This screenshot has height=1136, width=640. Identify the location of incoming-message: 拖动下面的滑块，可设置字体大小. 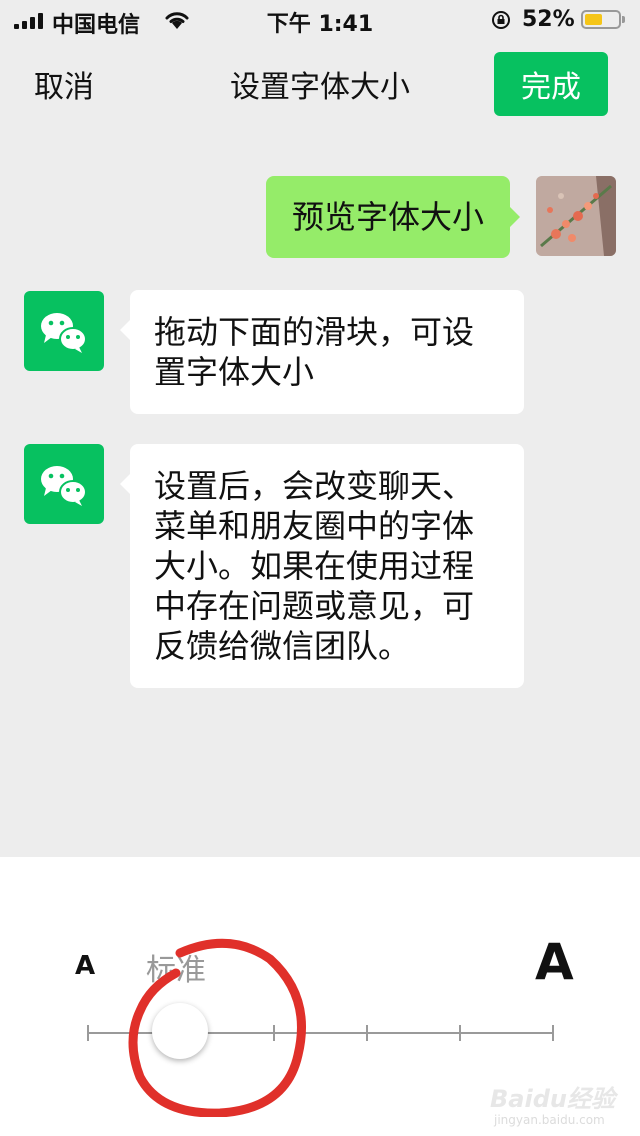
(322, 352).